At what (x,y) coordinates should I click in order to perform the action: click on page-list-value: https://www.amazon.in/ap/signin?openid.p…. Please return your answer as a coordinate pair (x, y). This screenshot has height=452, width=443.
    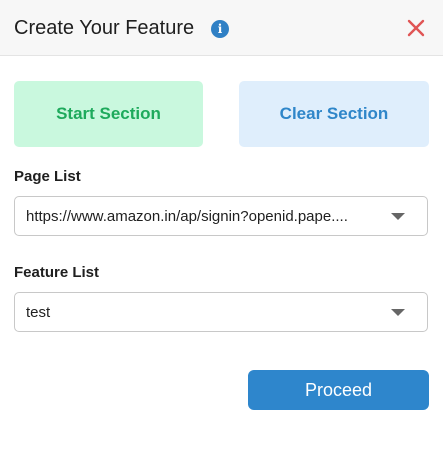
    Looking at the image, I should click on (187, 216).